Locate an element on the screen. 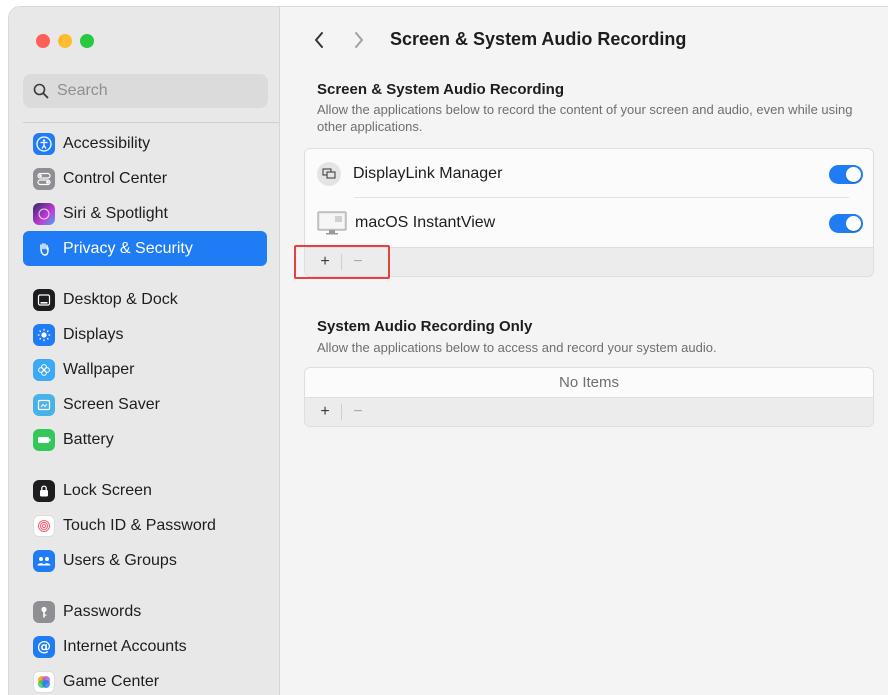  sidebar-item-privacy-security: Privacy & Security is located at coordinates (145, 248).